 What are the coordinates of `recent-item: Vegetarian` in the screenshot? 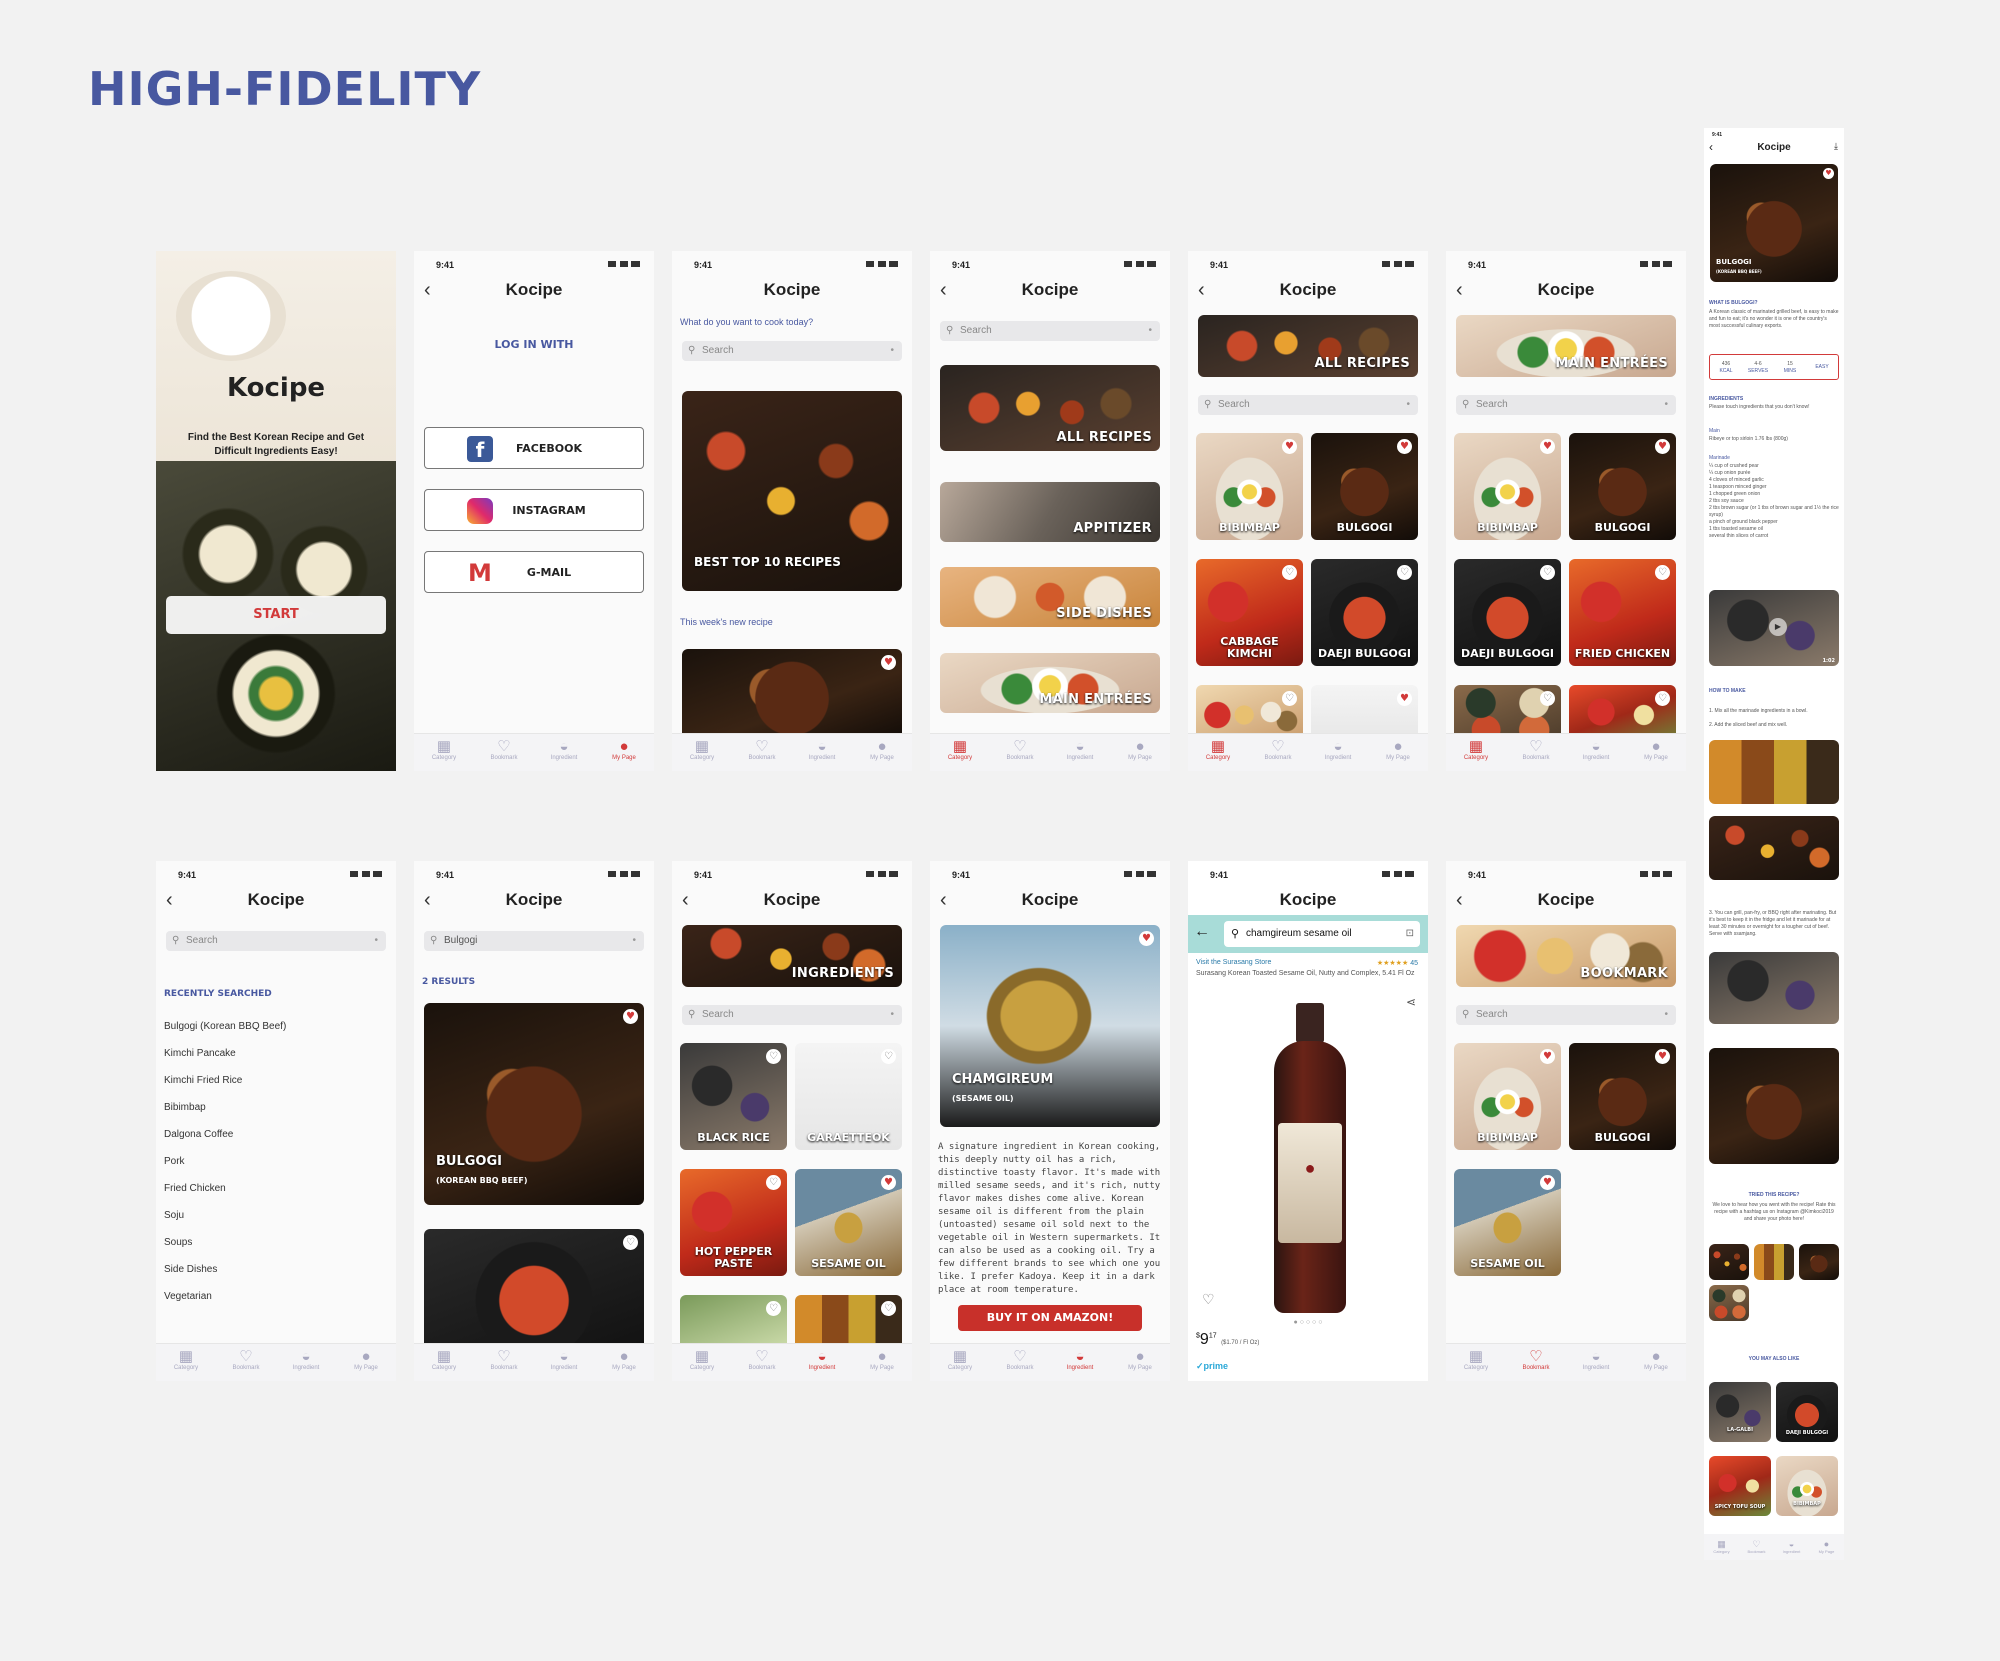 It's located at (188, 1296).